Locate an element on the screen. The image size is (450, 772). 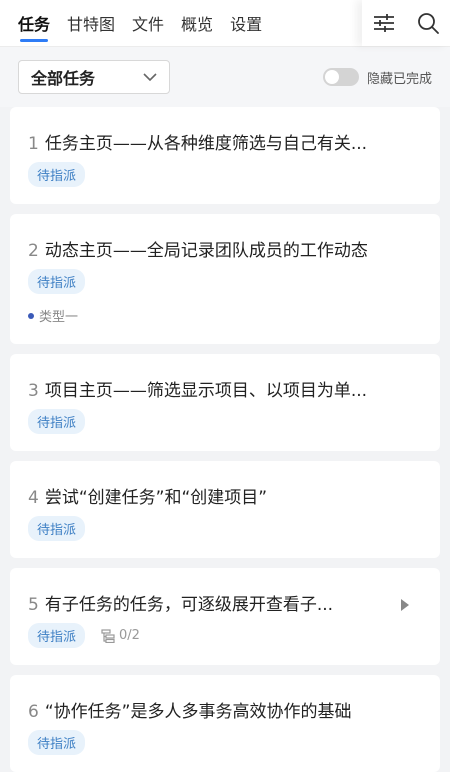
task-number: 6 is located at coordinates (33, 712).